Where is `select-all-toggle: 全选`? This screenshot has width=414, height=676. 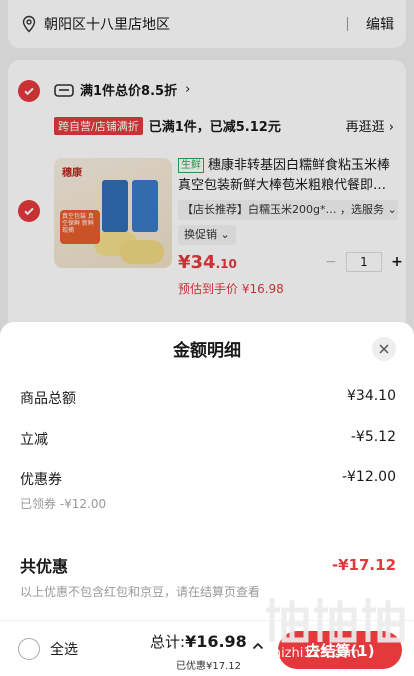
select-all-toggle: 全选 is located at coordinates (48, 649).